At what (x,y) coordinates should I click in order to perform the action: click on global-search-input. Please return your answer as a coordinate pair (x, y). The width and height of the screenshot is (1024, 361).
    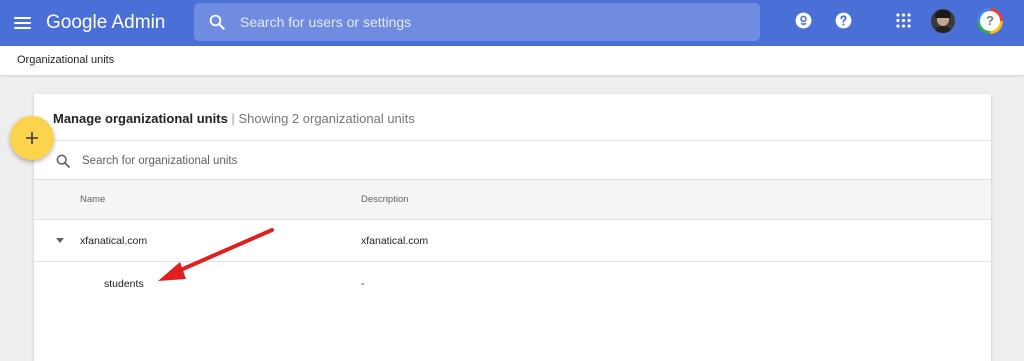
    Looking at the image, I should click on (490, 22).